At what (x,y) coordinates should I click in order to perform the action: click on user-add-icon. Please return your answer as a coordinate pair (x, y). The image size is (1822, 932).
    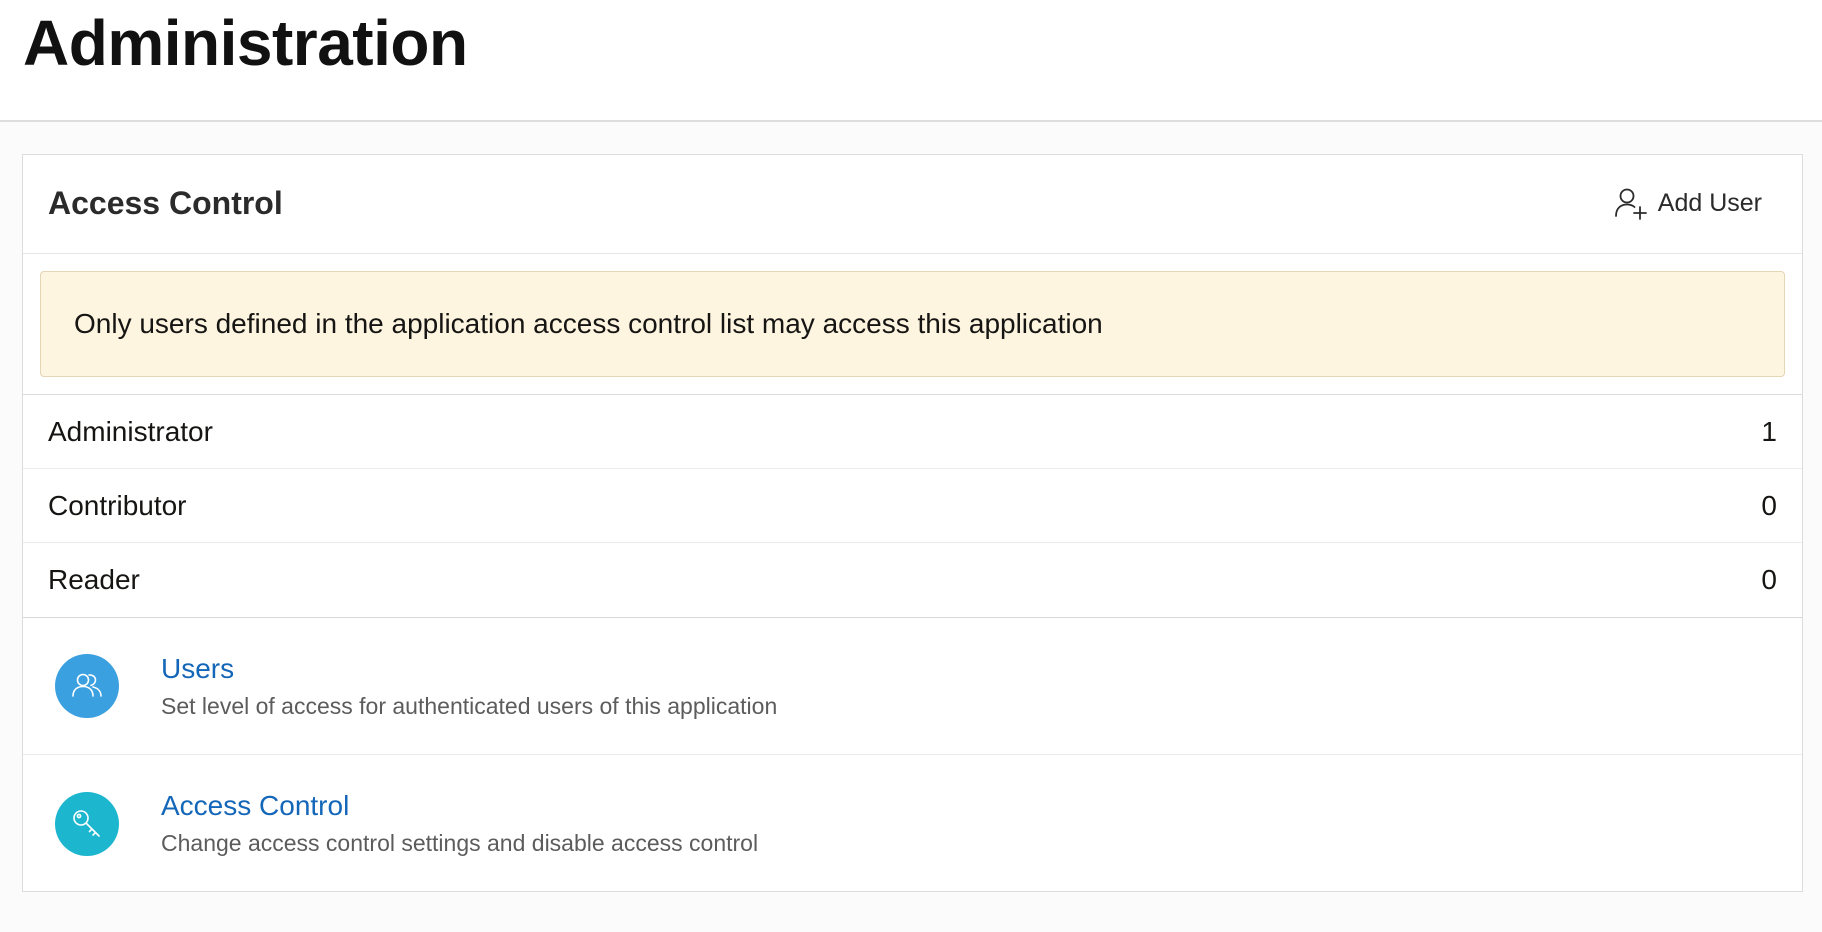
    Looking at the image, I should click on (1631, 203).